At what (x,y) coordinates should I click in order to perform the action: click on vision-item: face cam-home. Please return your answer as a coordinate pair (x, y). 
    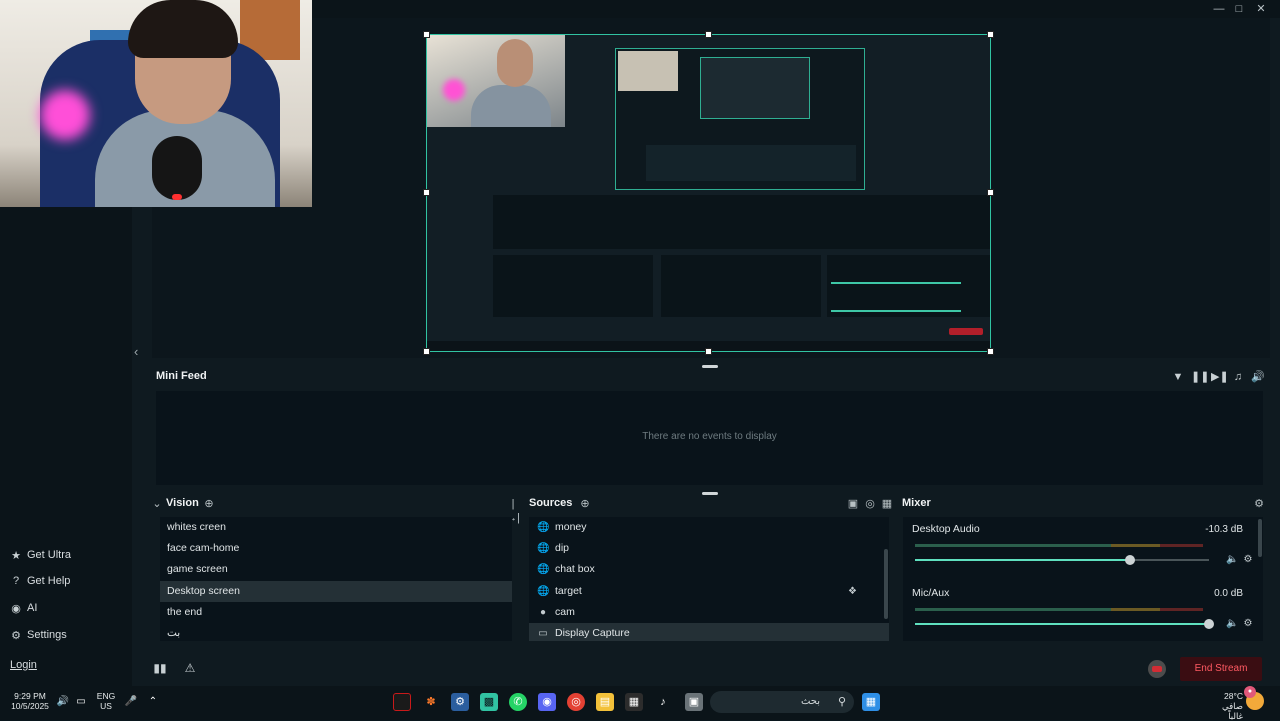
    Looking at the image, I should click on (336, 548).